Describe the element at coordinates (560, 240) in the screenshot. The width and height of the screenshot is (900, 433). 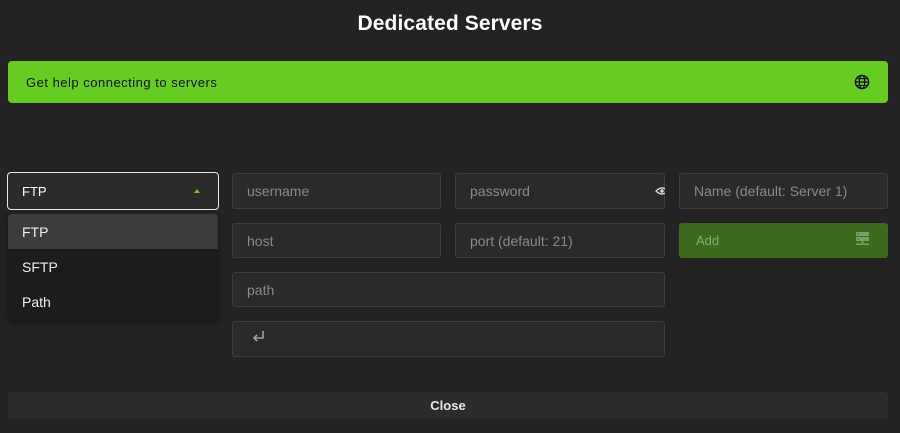
I see `port-input` at that location.